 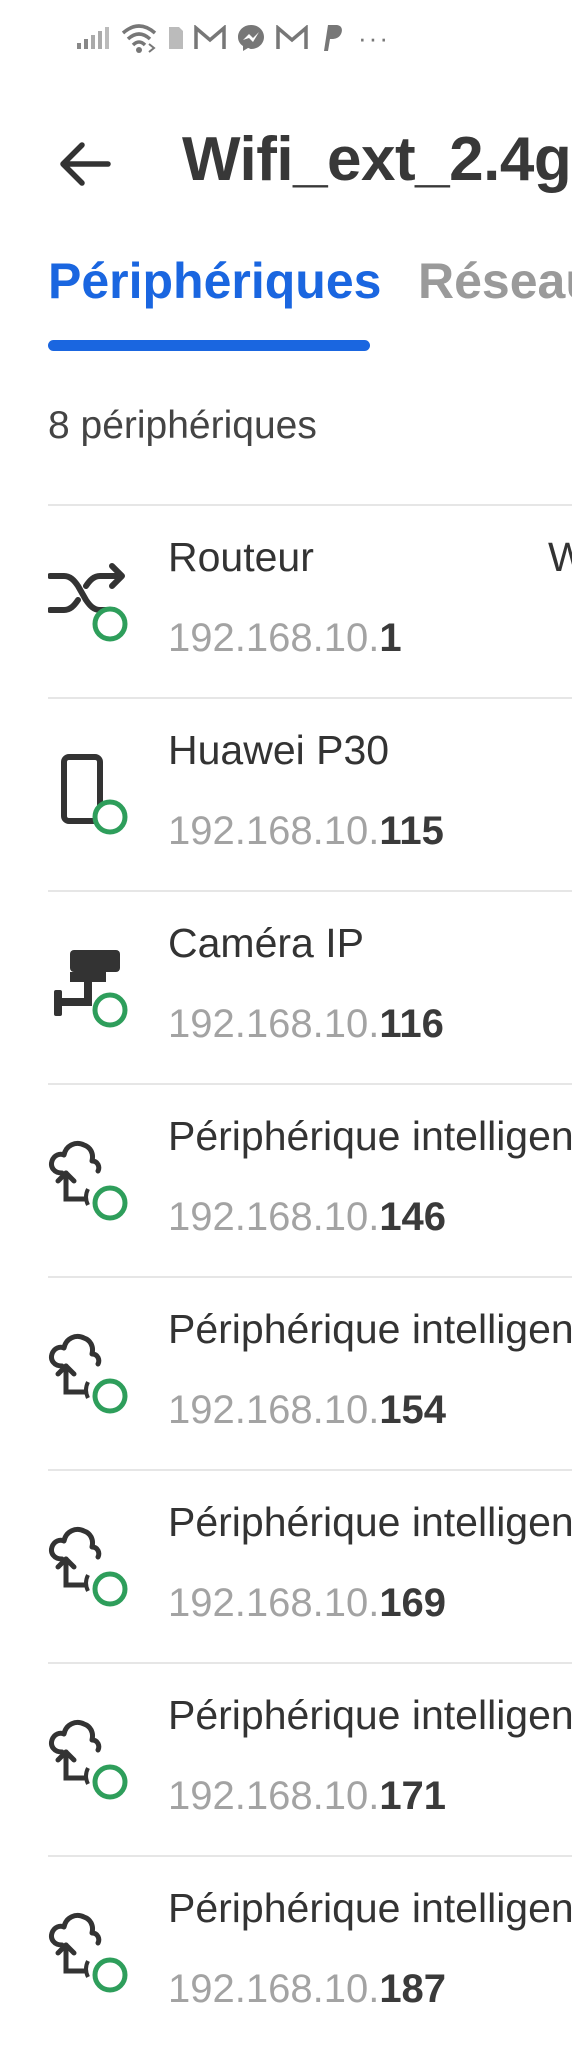 I want to click on sim-icon, so click(x=176, y=38).